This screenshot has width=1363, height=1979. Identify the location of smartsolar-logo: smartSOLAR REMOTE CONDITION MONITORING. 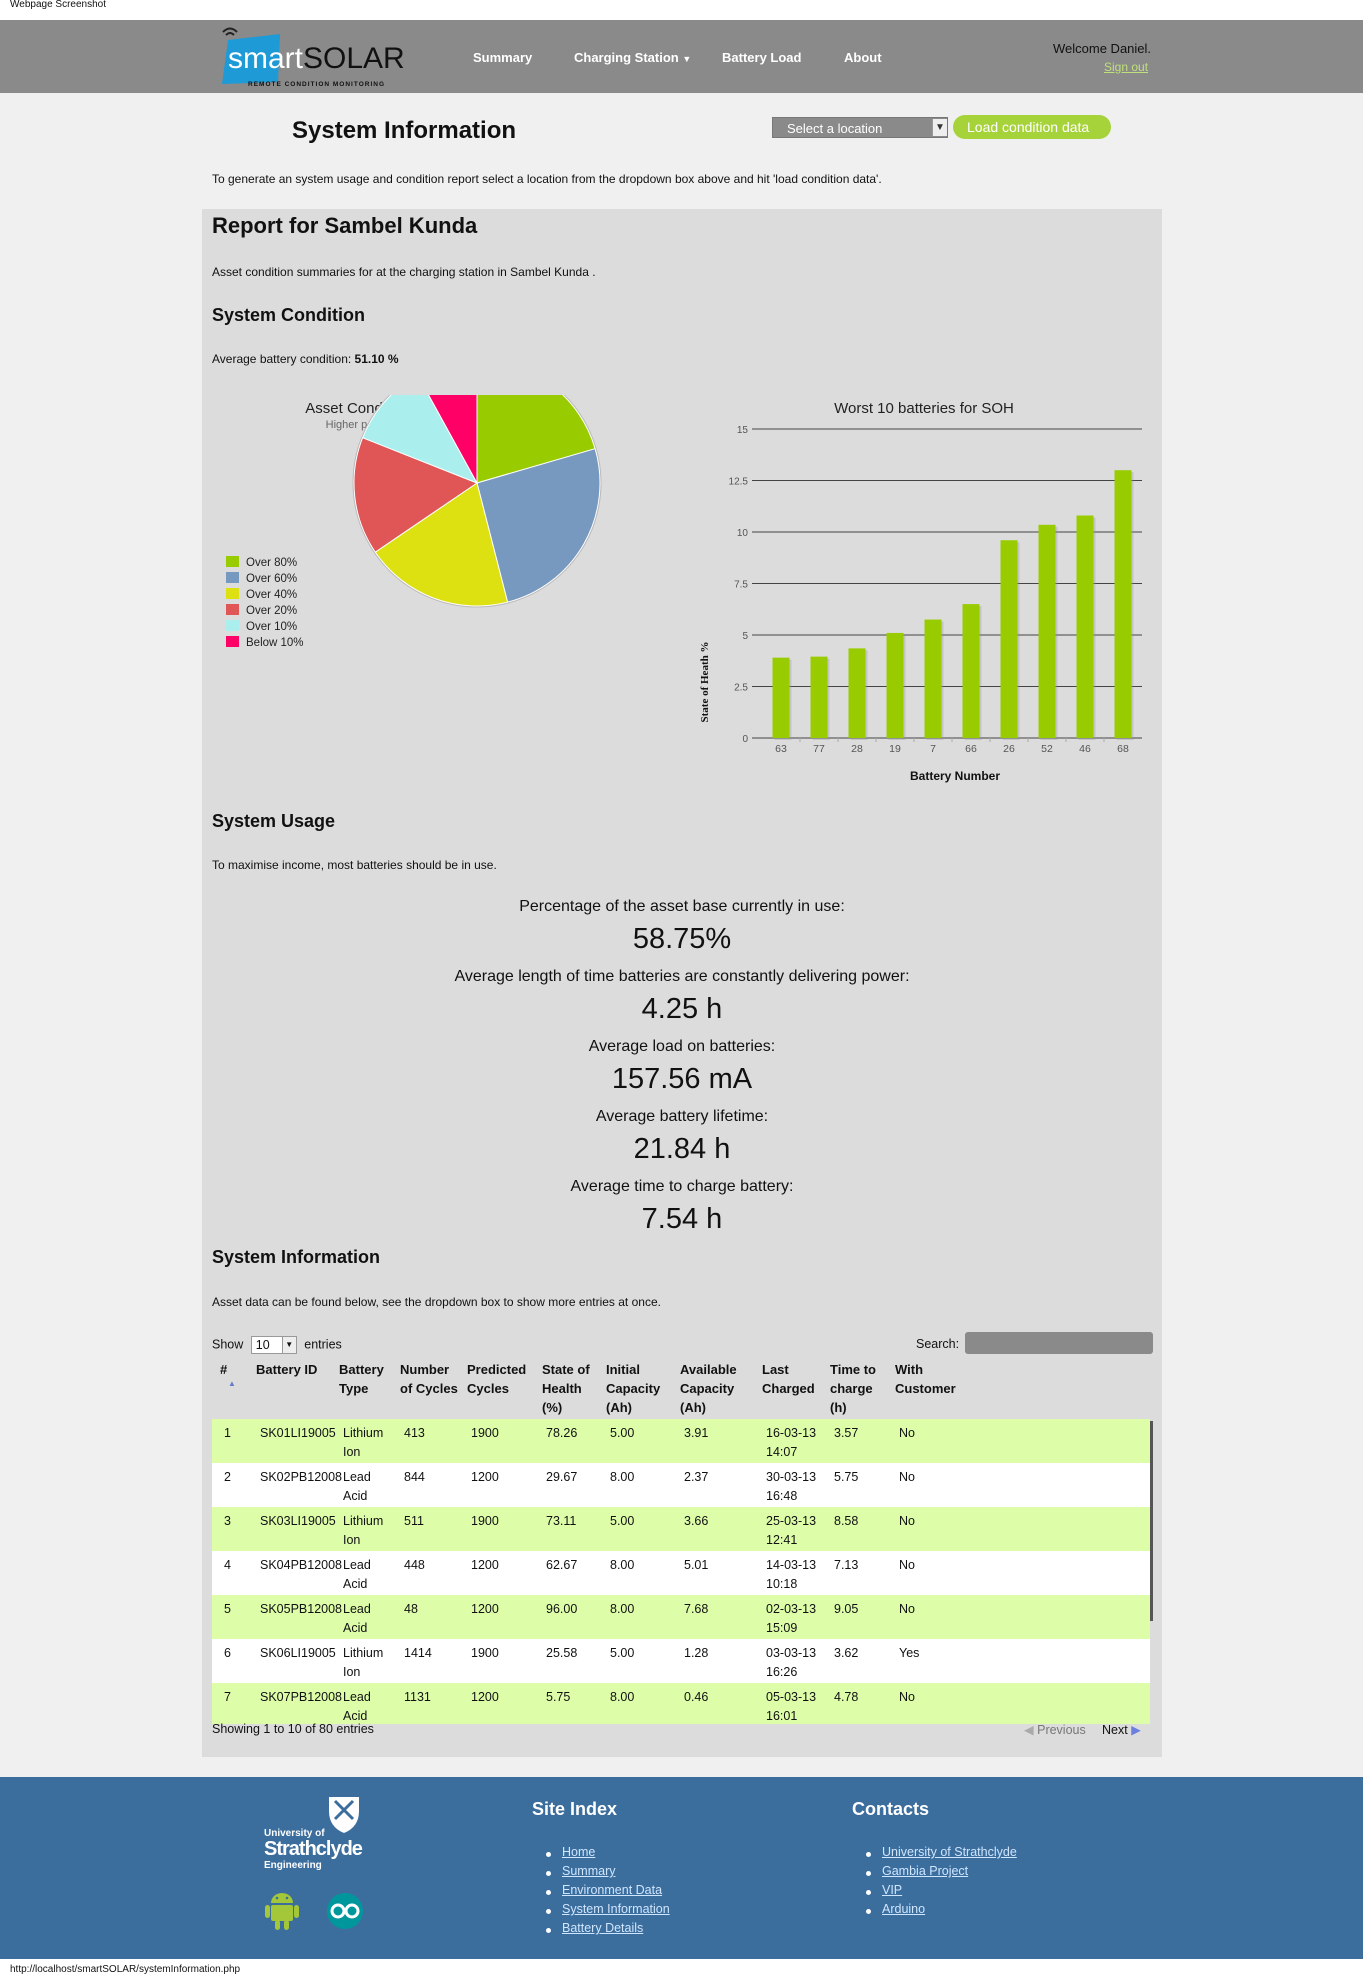
(322, 58).